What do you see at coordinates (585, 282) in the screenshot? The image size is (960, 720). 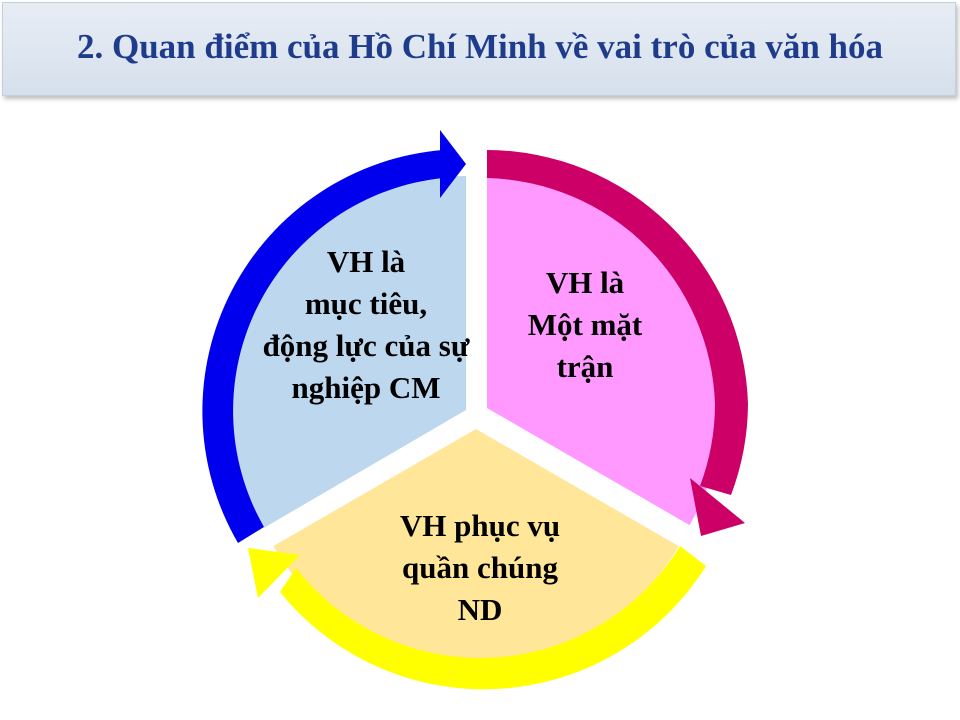 I see `label-line: VH là` at bounding box center [585, 282].